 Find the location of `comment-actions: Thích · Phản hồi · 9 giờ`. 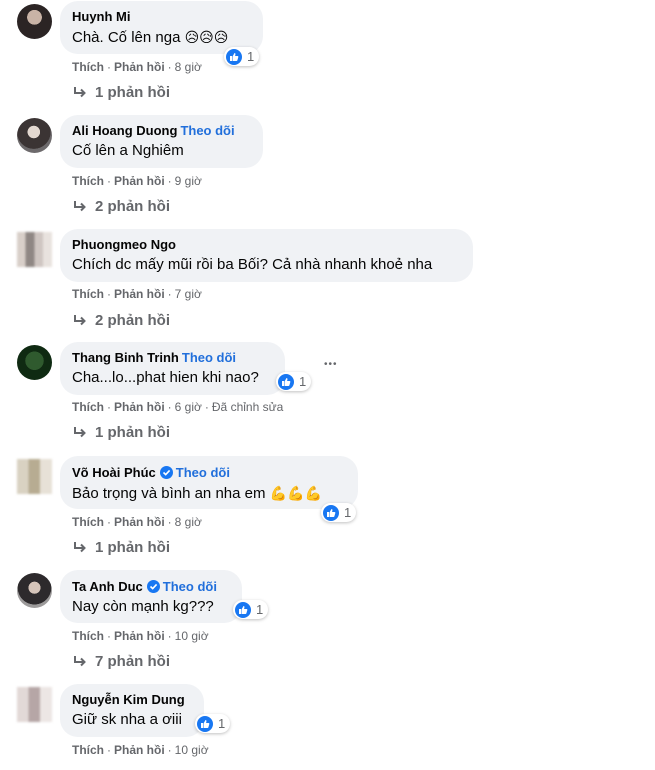

comment-actions: Thích · Phản hồi · 9 giờ is located at coordinates (137, 181).